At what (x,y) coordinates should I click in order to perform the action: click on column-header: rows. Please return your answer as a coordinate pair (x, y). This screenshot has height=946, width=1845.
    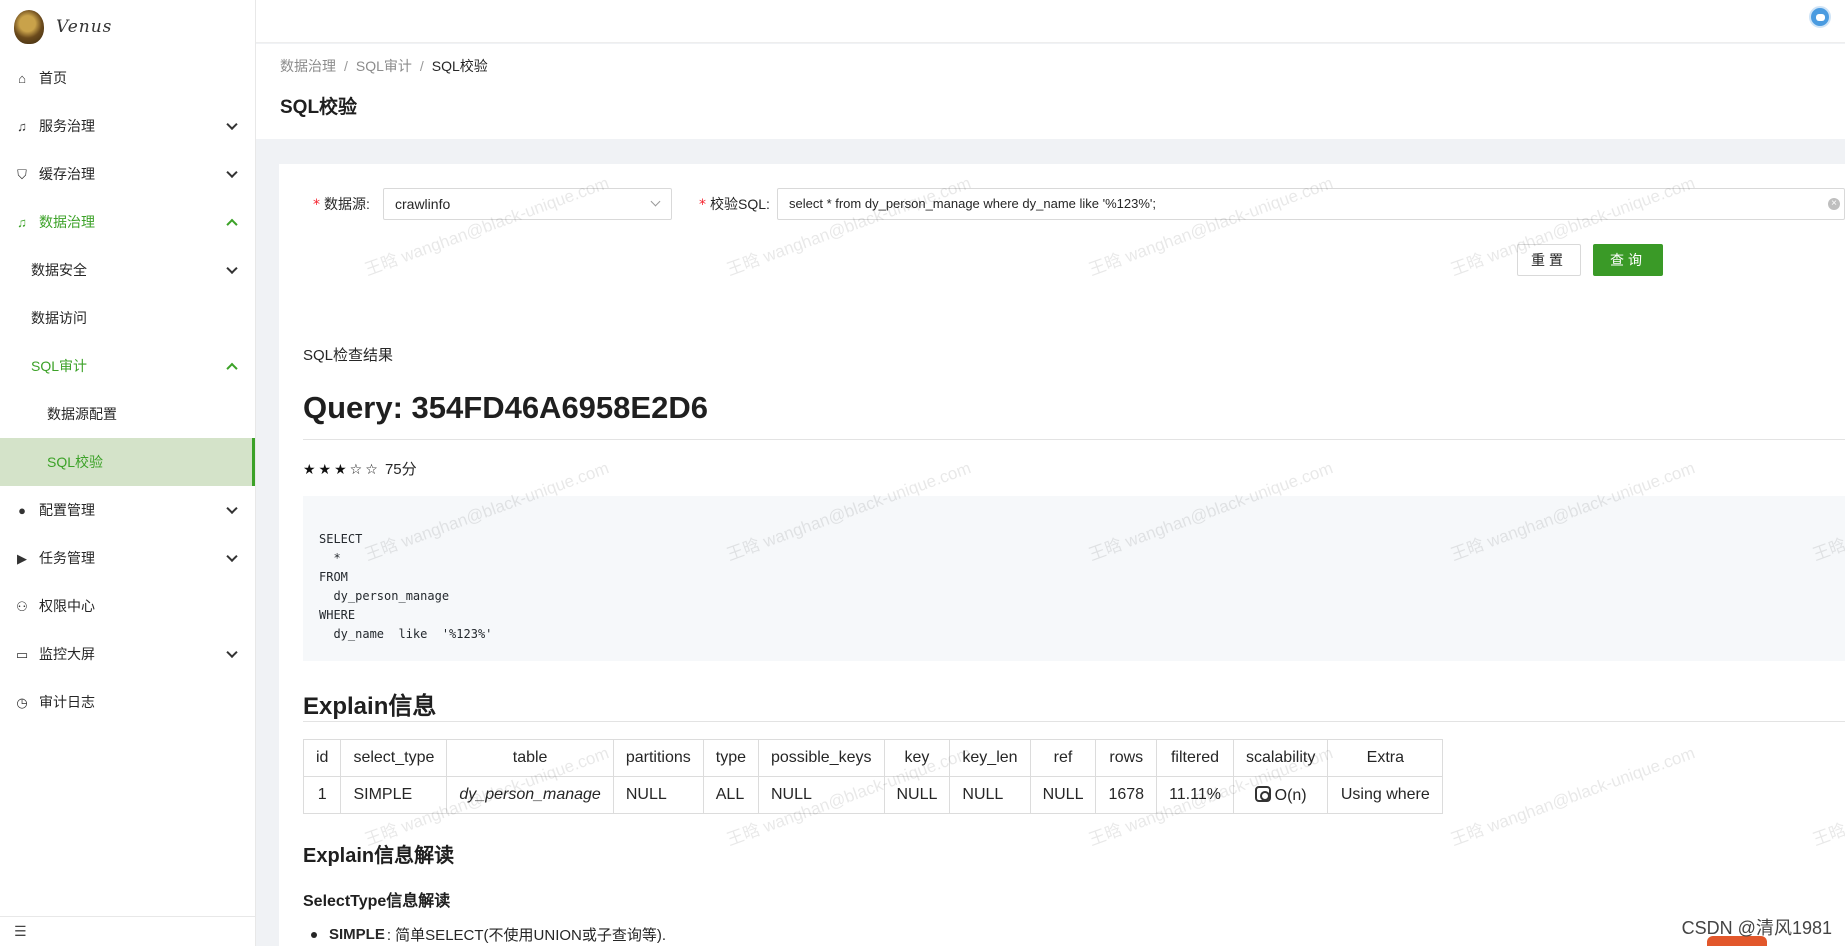
    Looking at the image, I should click on (1126, 758).